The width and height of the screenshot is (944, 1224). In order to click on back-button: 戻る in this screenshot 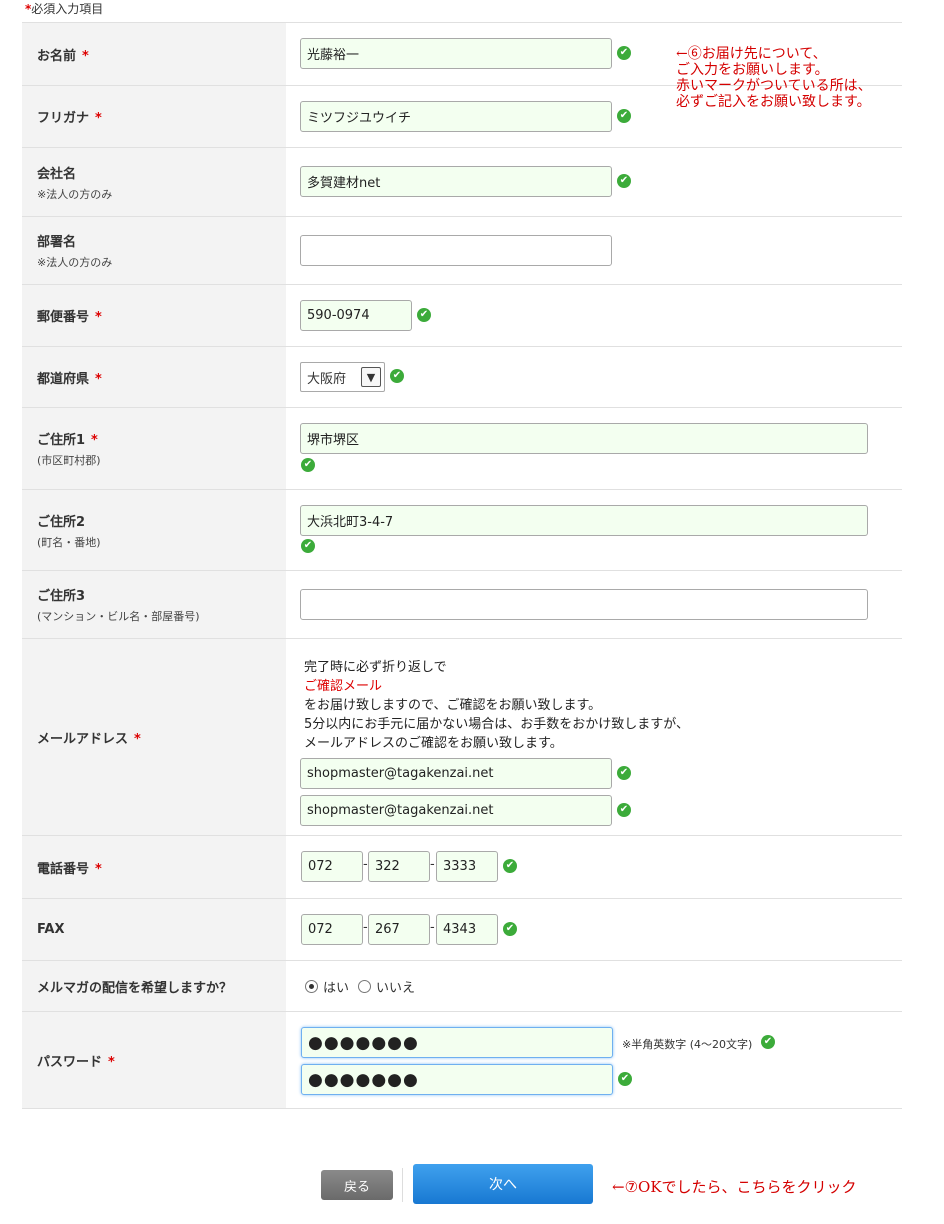, I will do `click(357, 1185)`.